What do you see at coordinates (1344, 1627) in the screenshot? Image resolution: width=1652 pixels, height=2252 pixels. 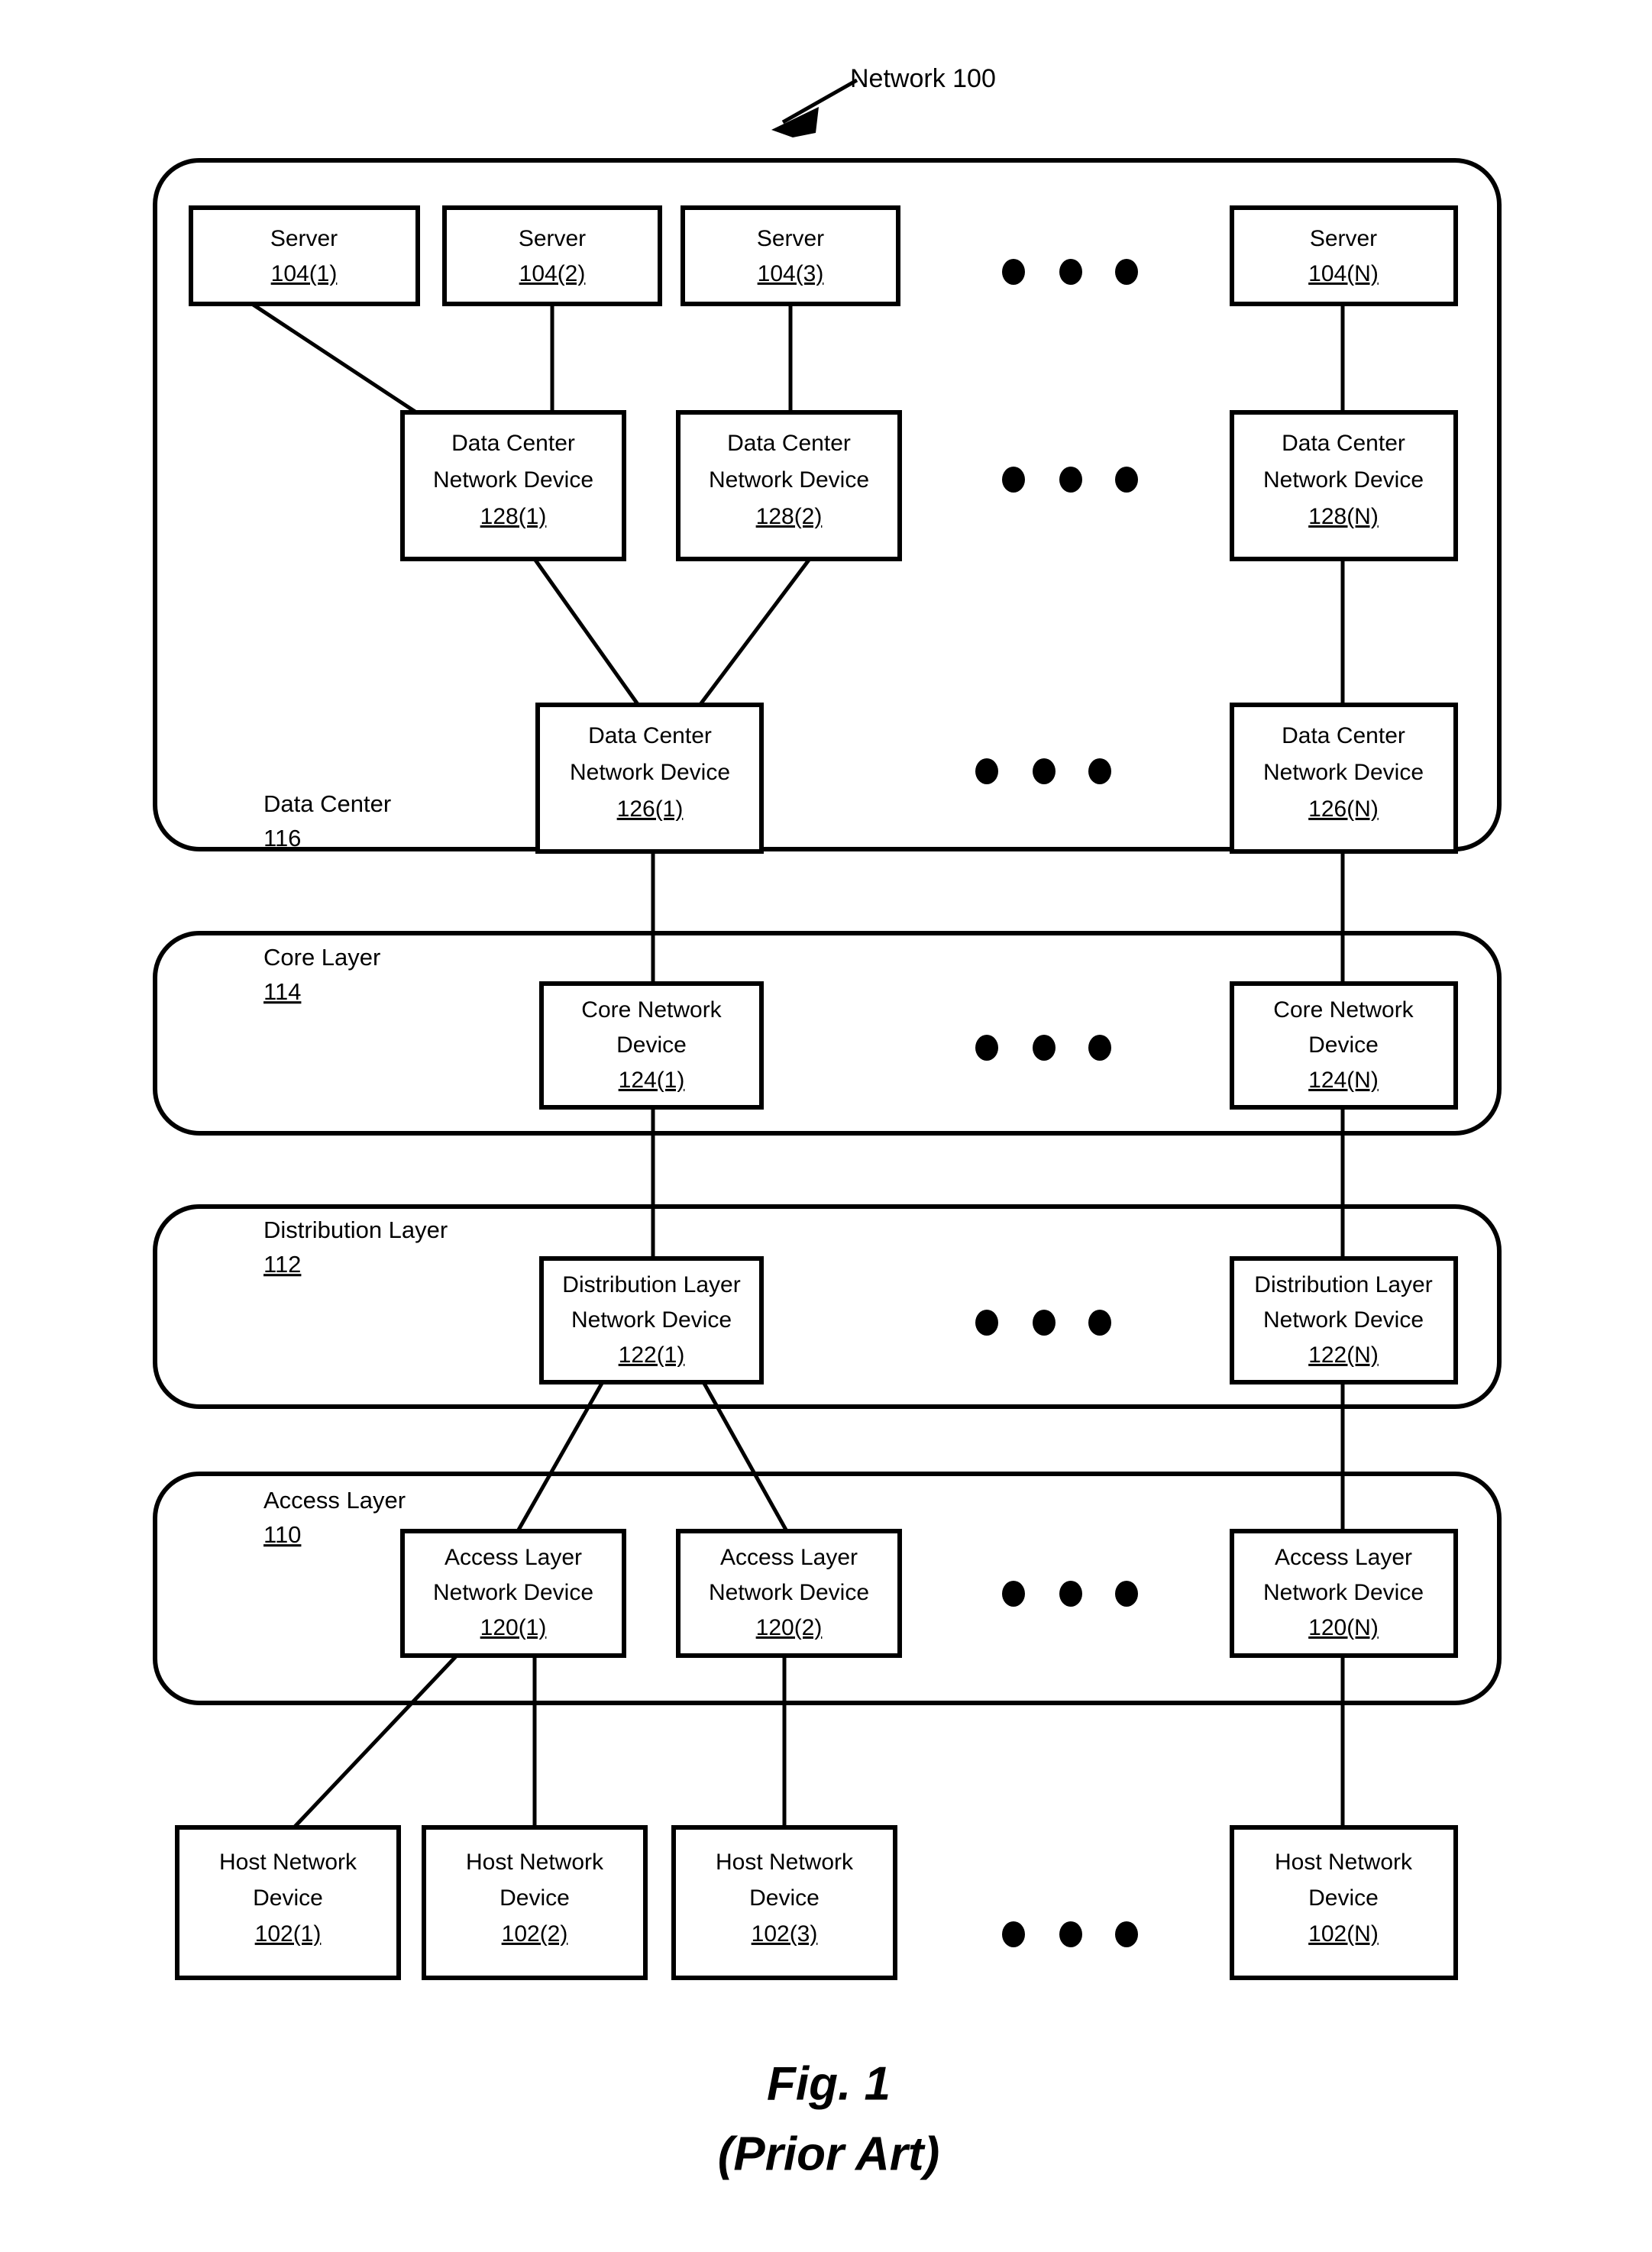 I see `node-ref: 120(N)` at bounding box center [1344, 1627].